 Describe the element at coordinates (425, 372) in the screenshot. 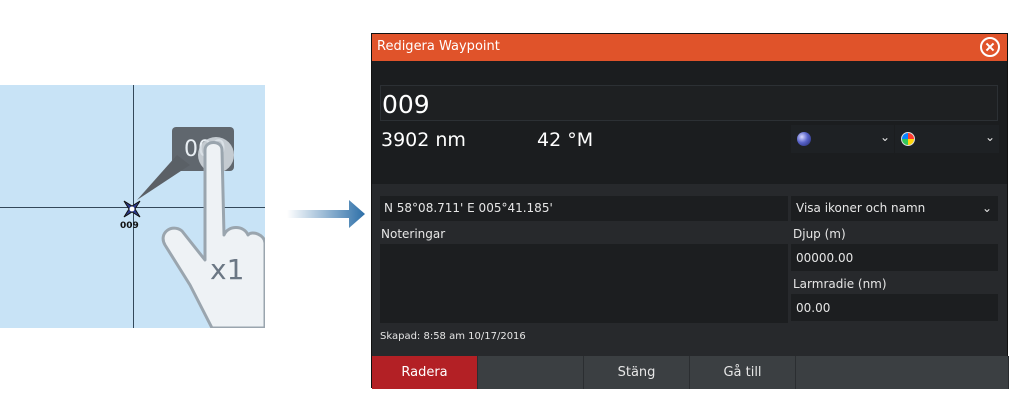

I see `delete-button: Radera` at that location.